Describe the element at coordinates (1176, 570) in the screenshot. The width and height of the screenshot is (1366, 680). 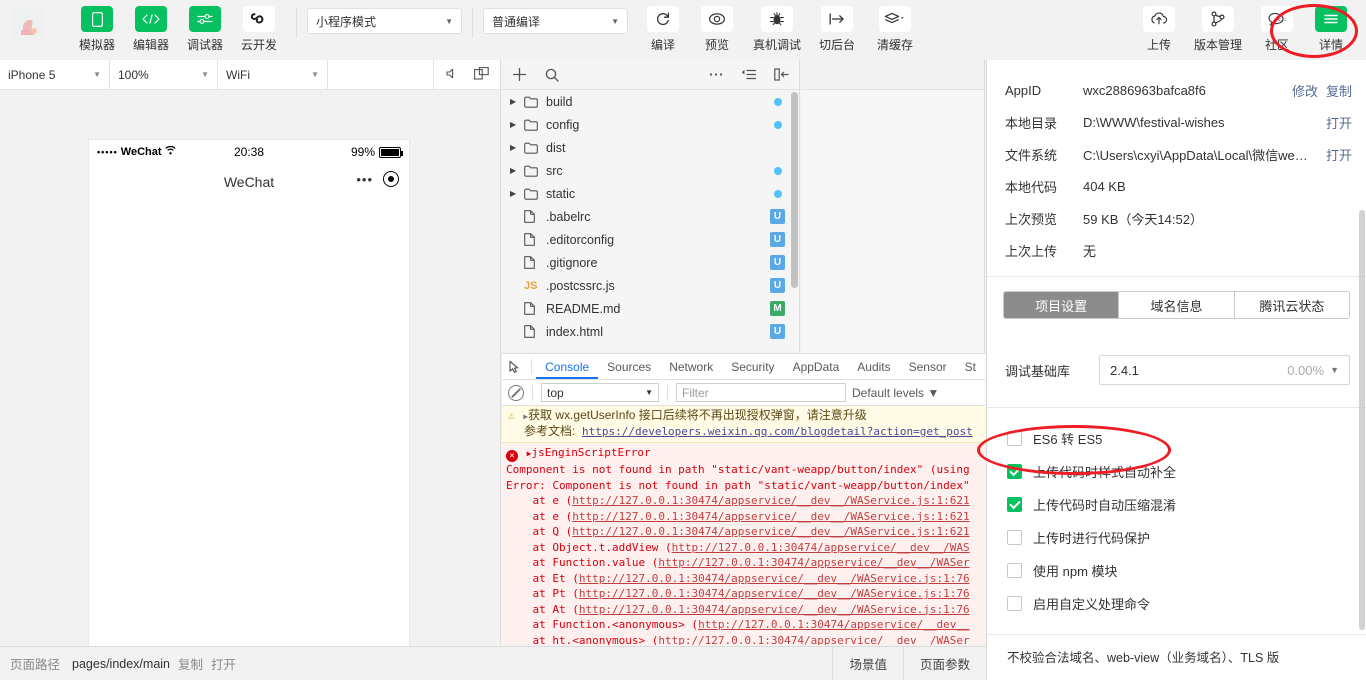
I see `project-option-row: 使用 npm 模块` at that location.